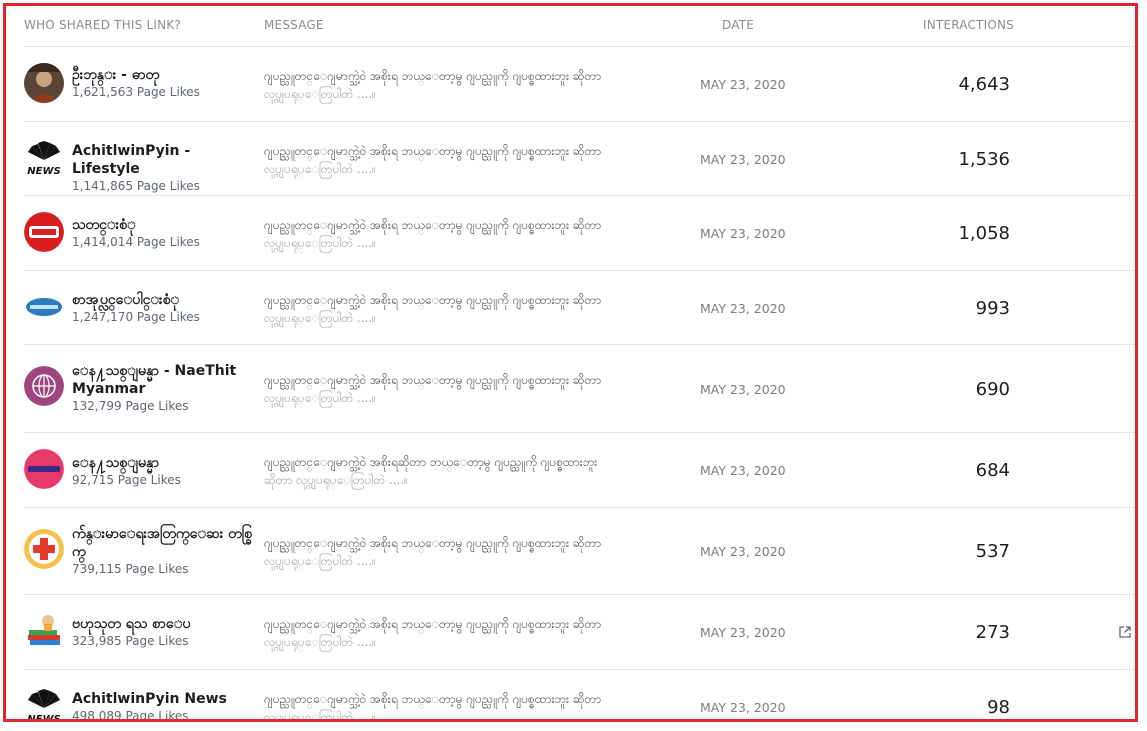 The image size is (1147, 731). I want to click on purple-globe-logo-icon, so click(44, 386).